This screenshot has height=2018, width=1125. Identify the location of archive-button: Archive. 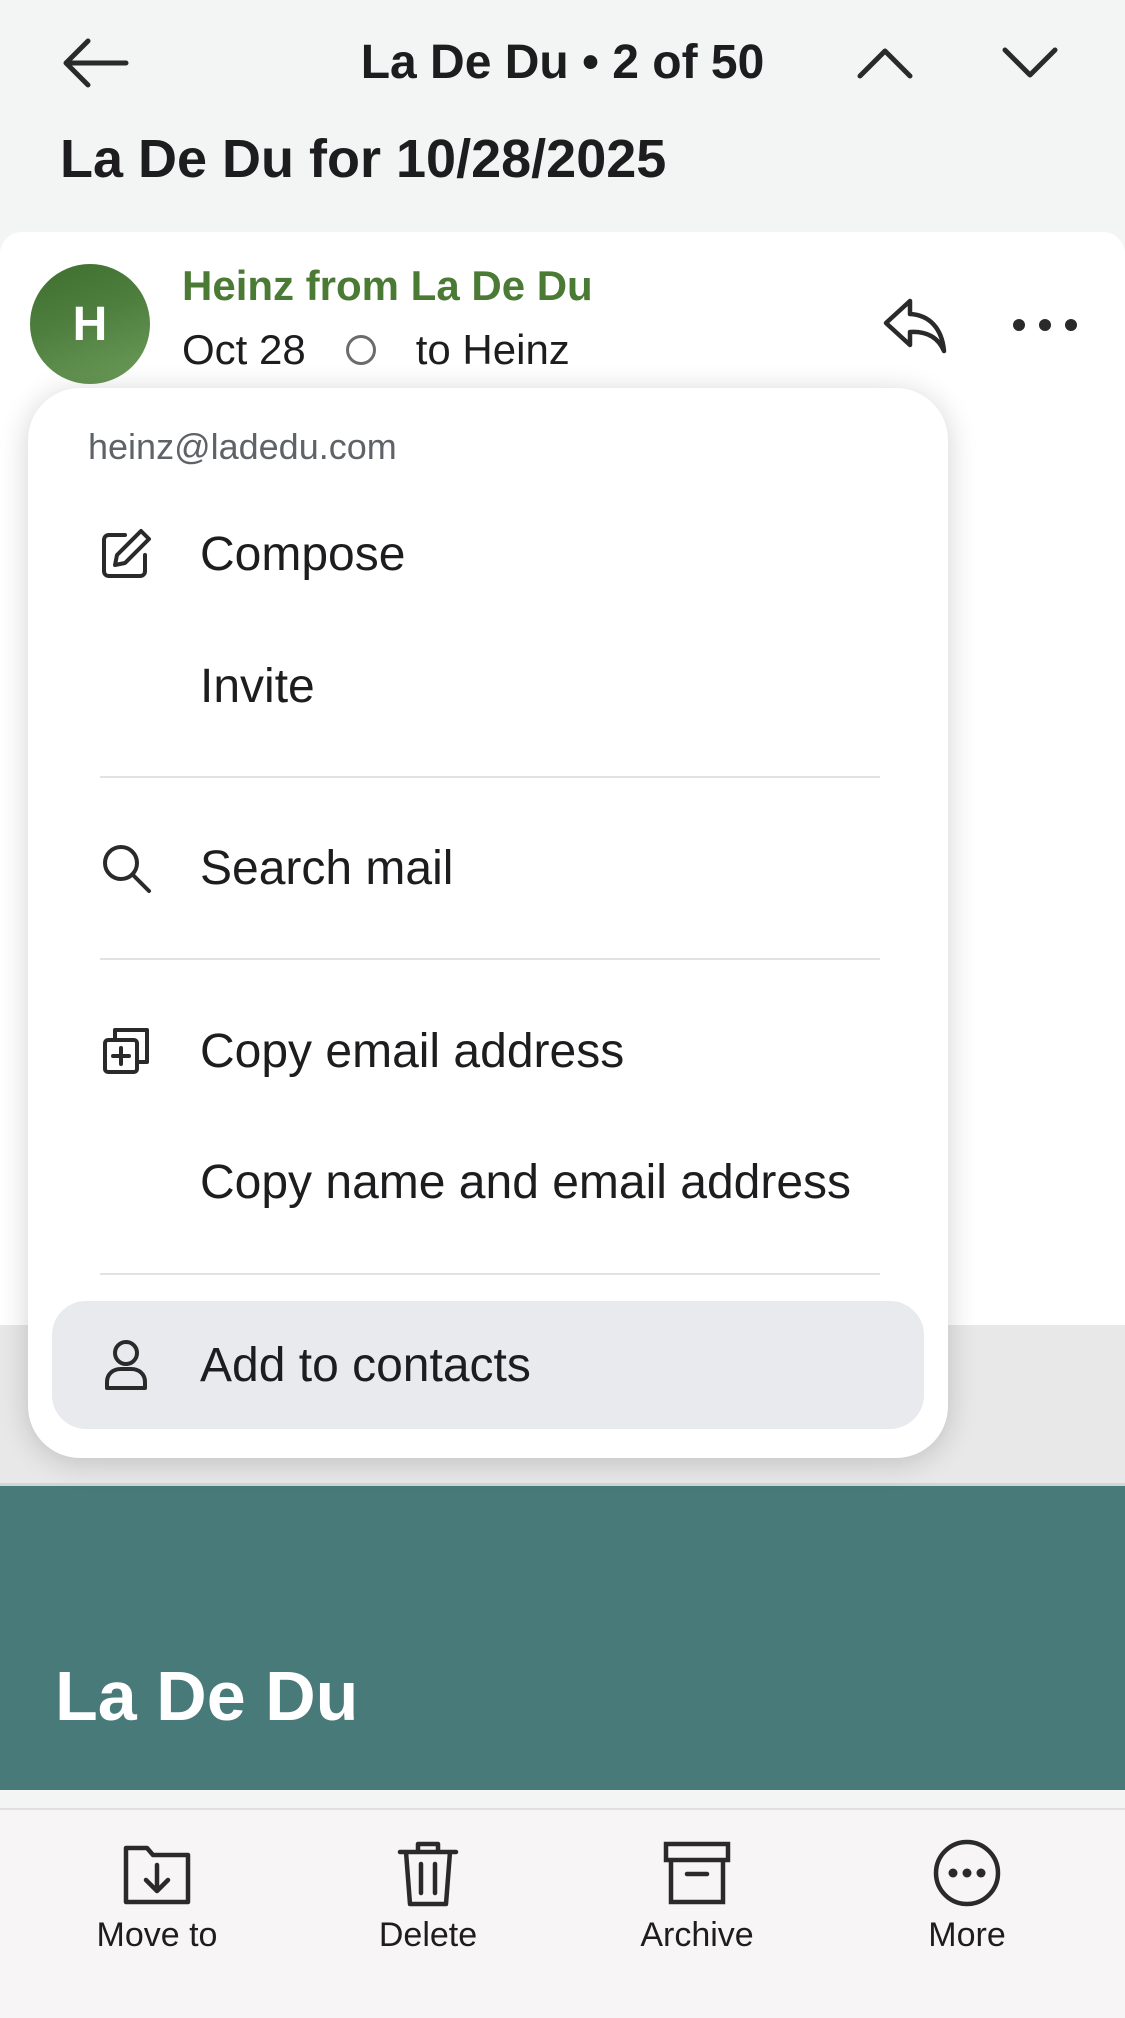
(697, 1918).